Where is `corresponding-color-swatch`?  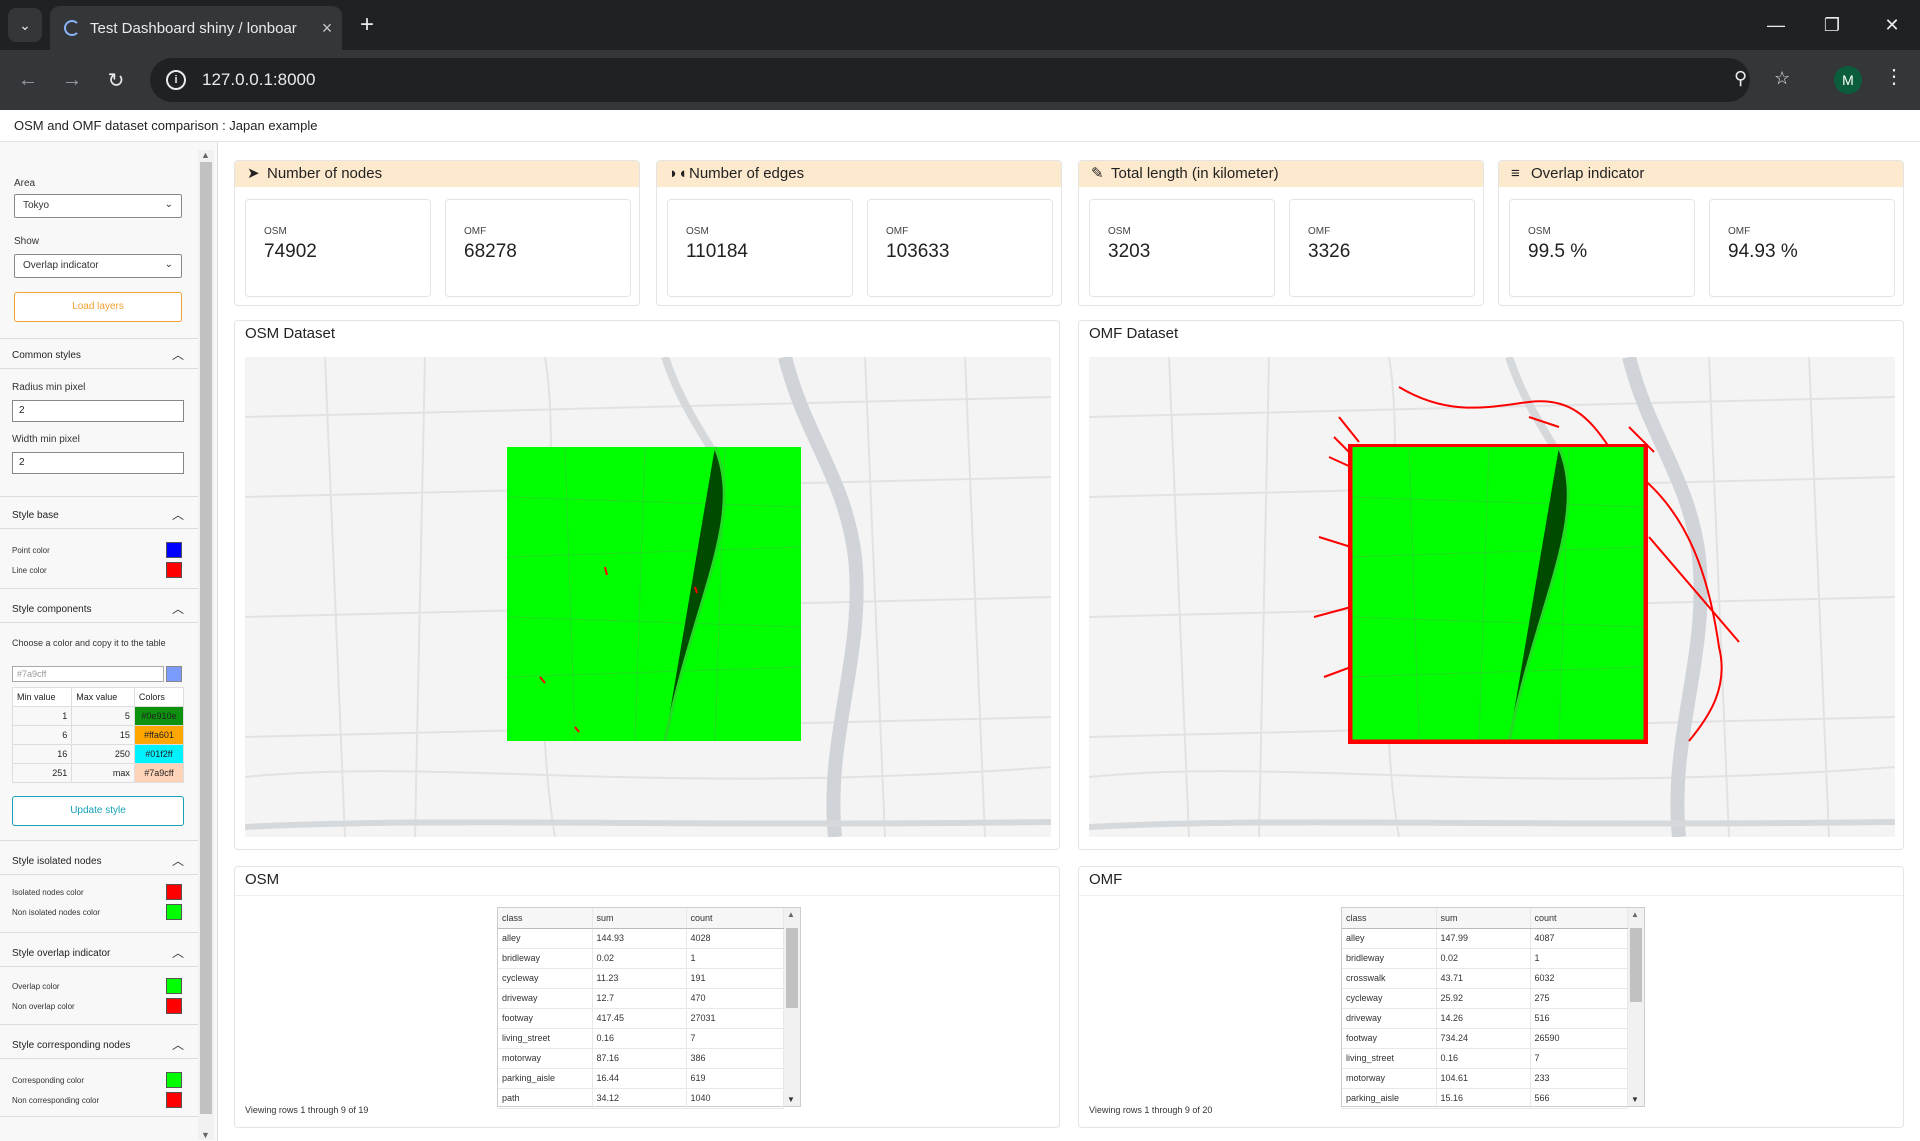 corresponding-color-swatch is located at coordinates (174, 1080).